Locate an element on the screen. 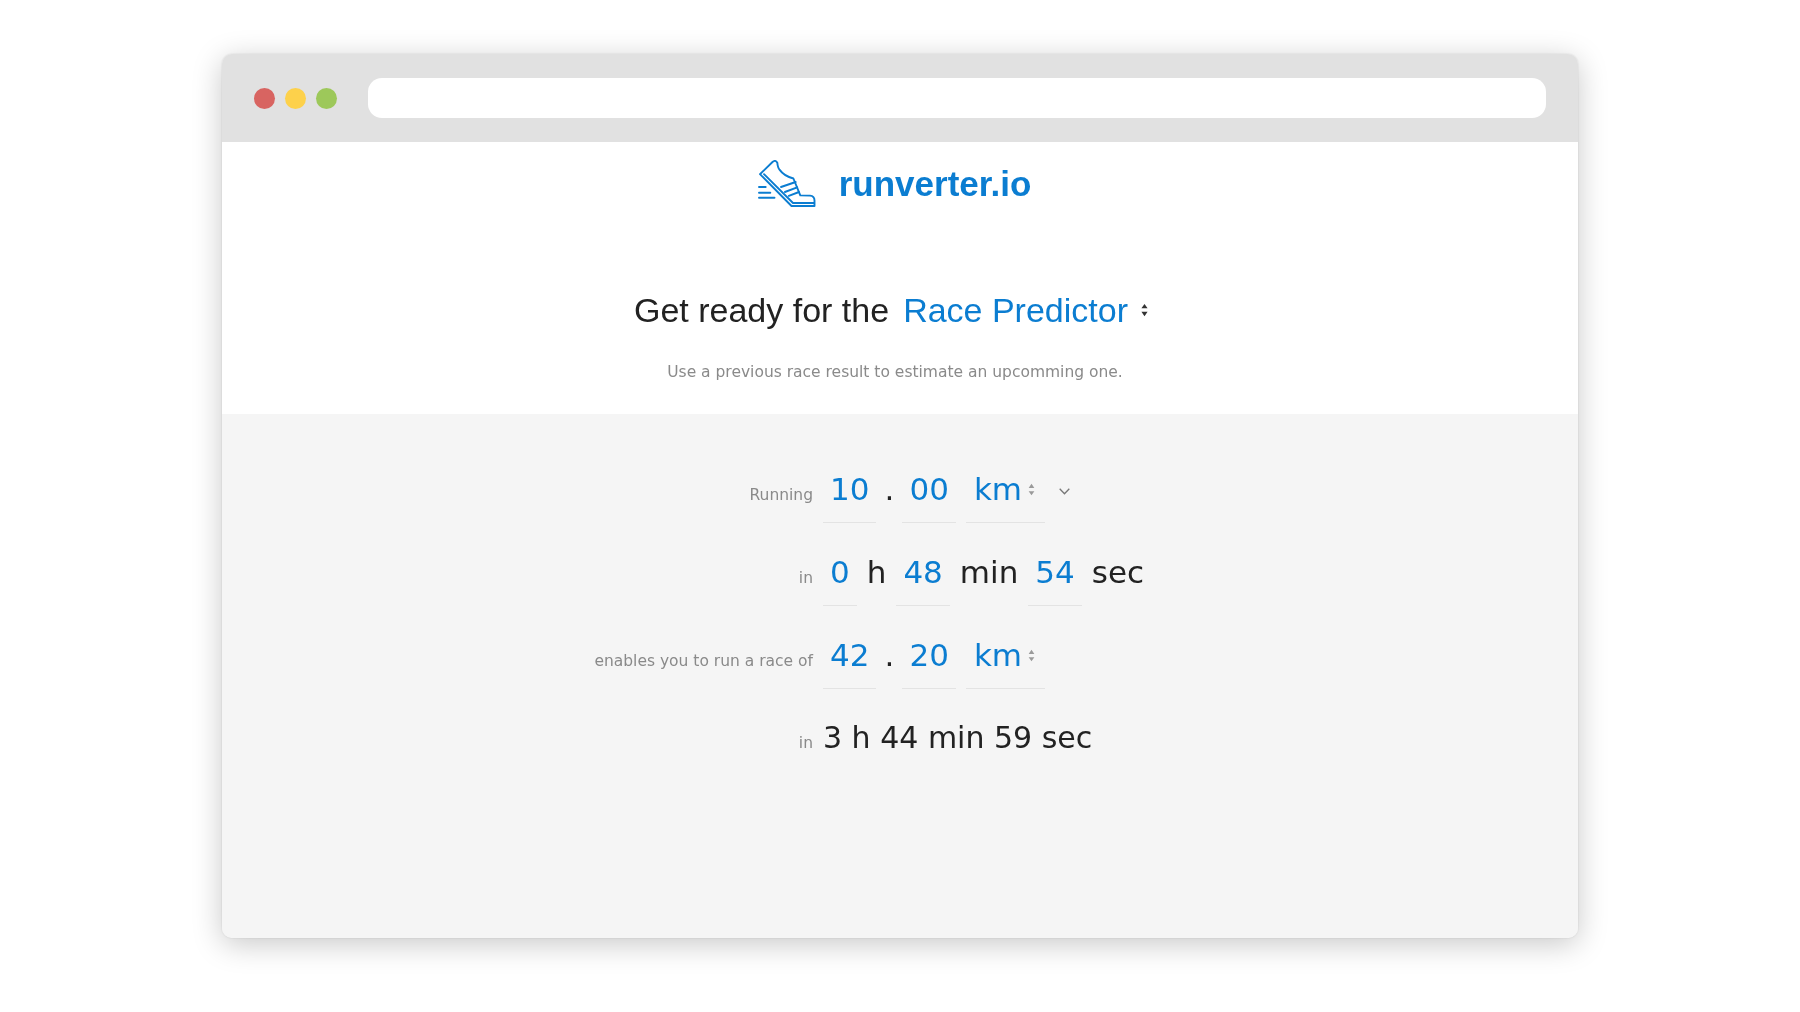 This screenshot has height=1012, width=1800. field-label: Running is located at coordinates (781, 495).